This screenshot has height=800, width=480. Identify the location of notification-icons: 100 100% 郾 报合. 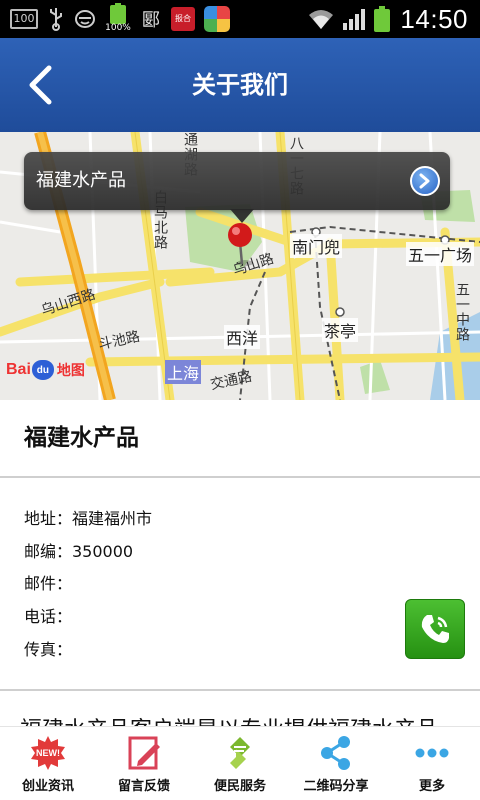
(120, 18).